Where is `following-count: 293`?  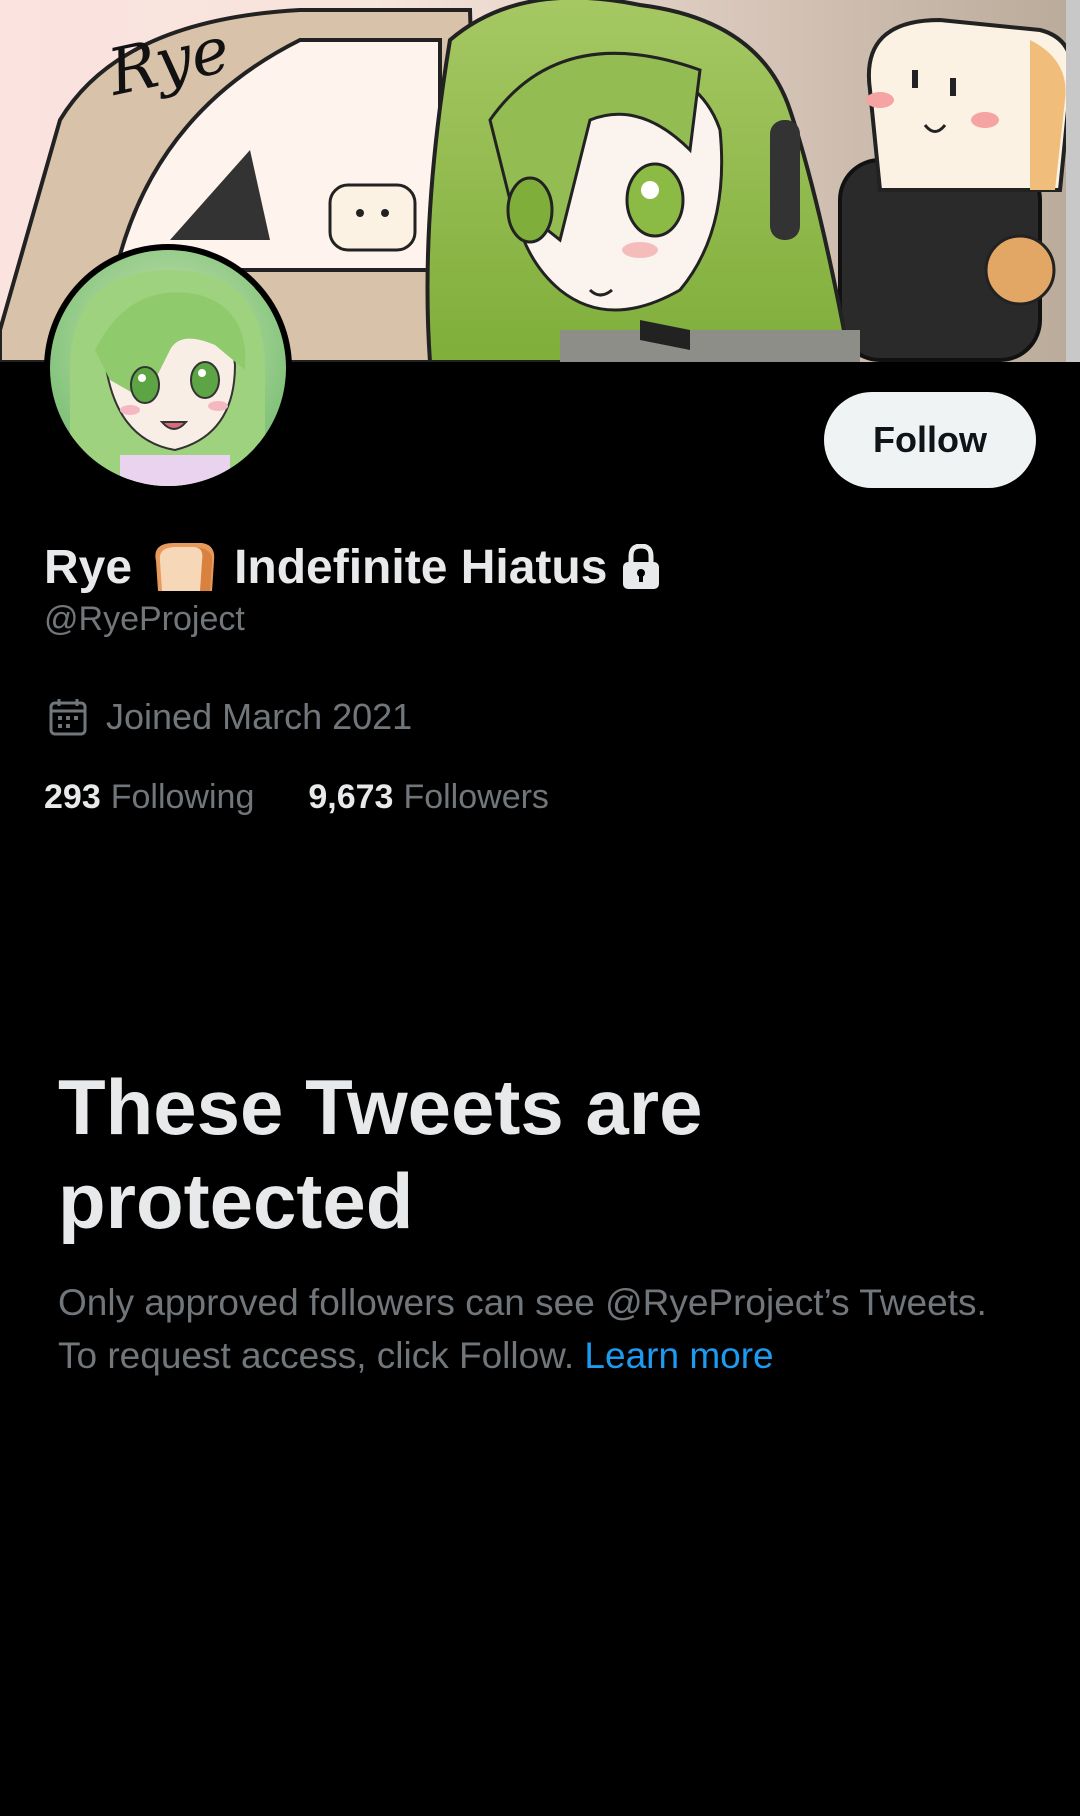 following-count: 293 is located at coordinates (72, 797).